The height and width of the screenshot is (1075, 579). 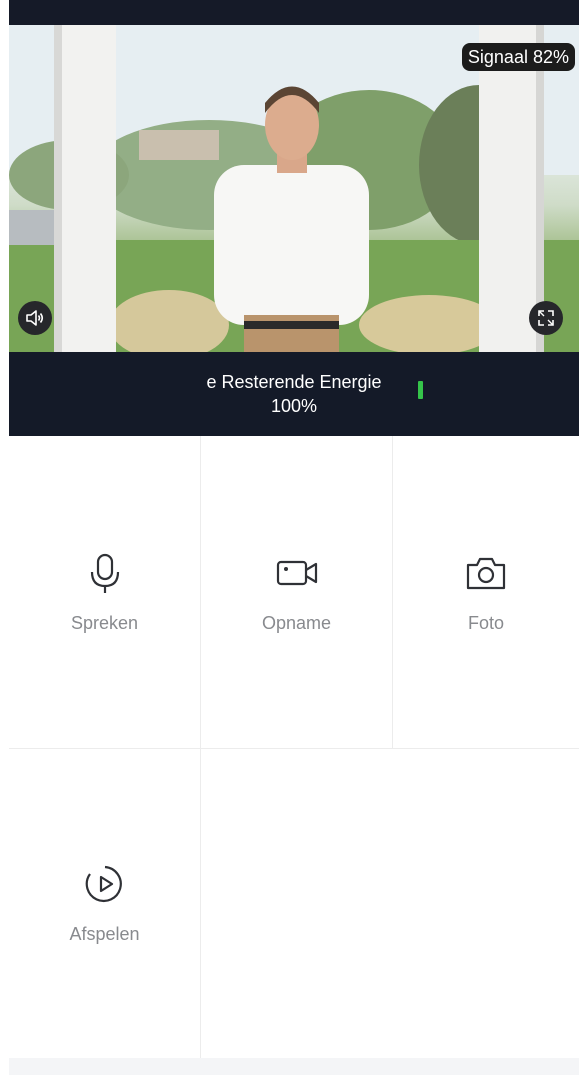 What do you see at coordinates (104, 934) in the screenshot?
I see `playback-label: Afspelen` at bounding box center [104, 934].